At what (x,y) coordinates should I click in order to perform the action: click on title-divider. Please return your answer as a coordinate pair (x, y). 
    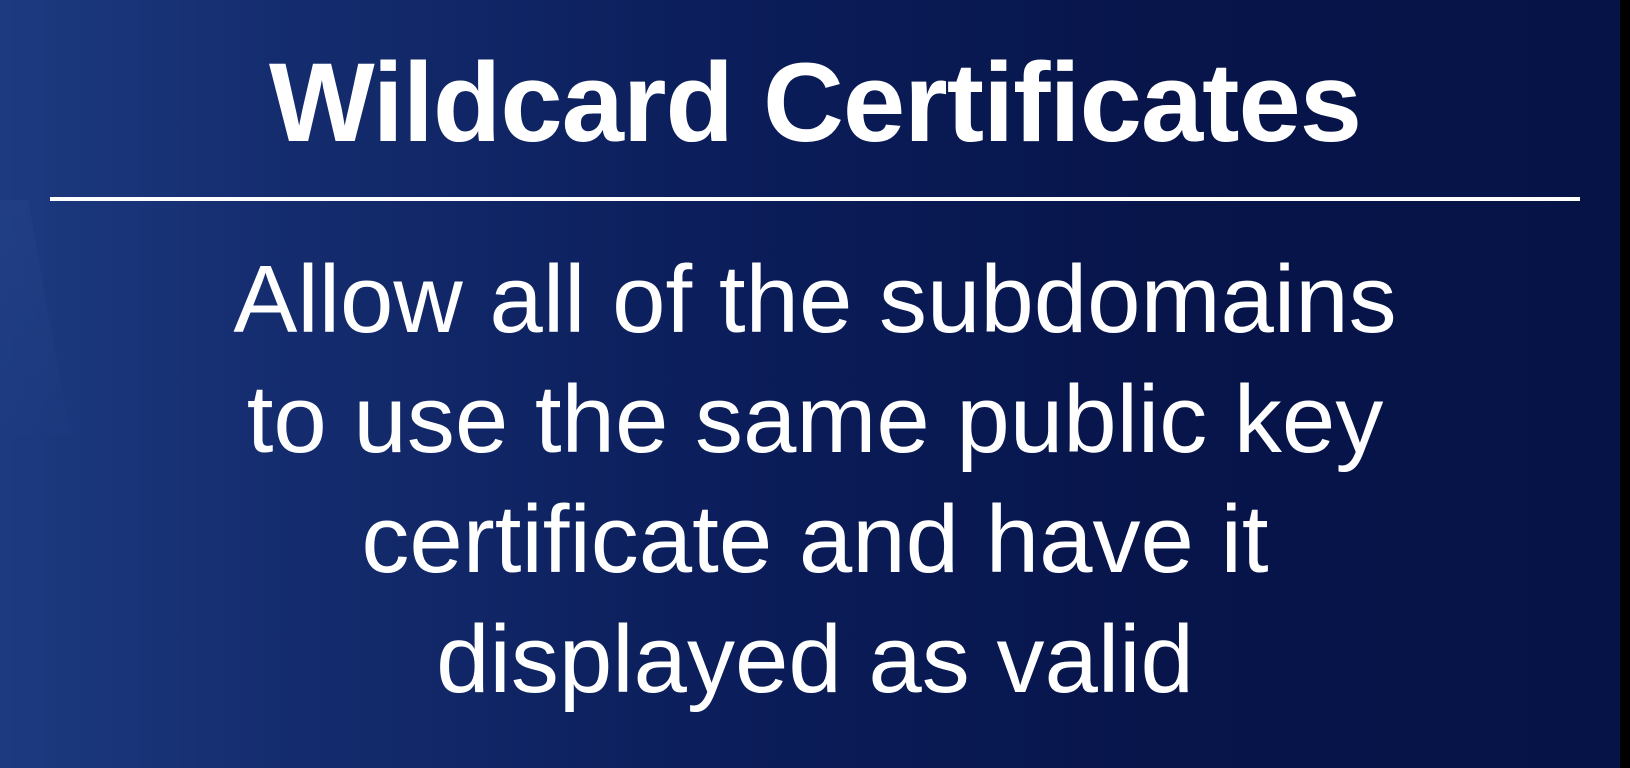
    Looking at the image, I should click on (815, 199).